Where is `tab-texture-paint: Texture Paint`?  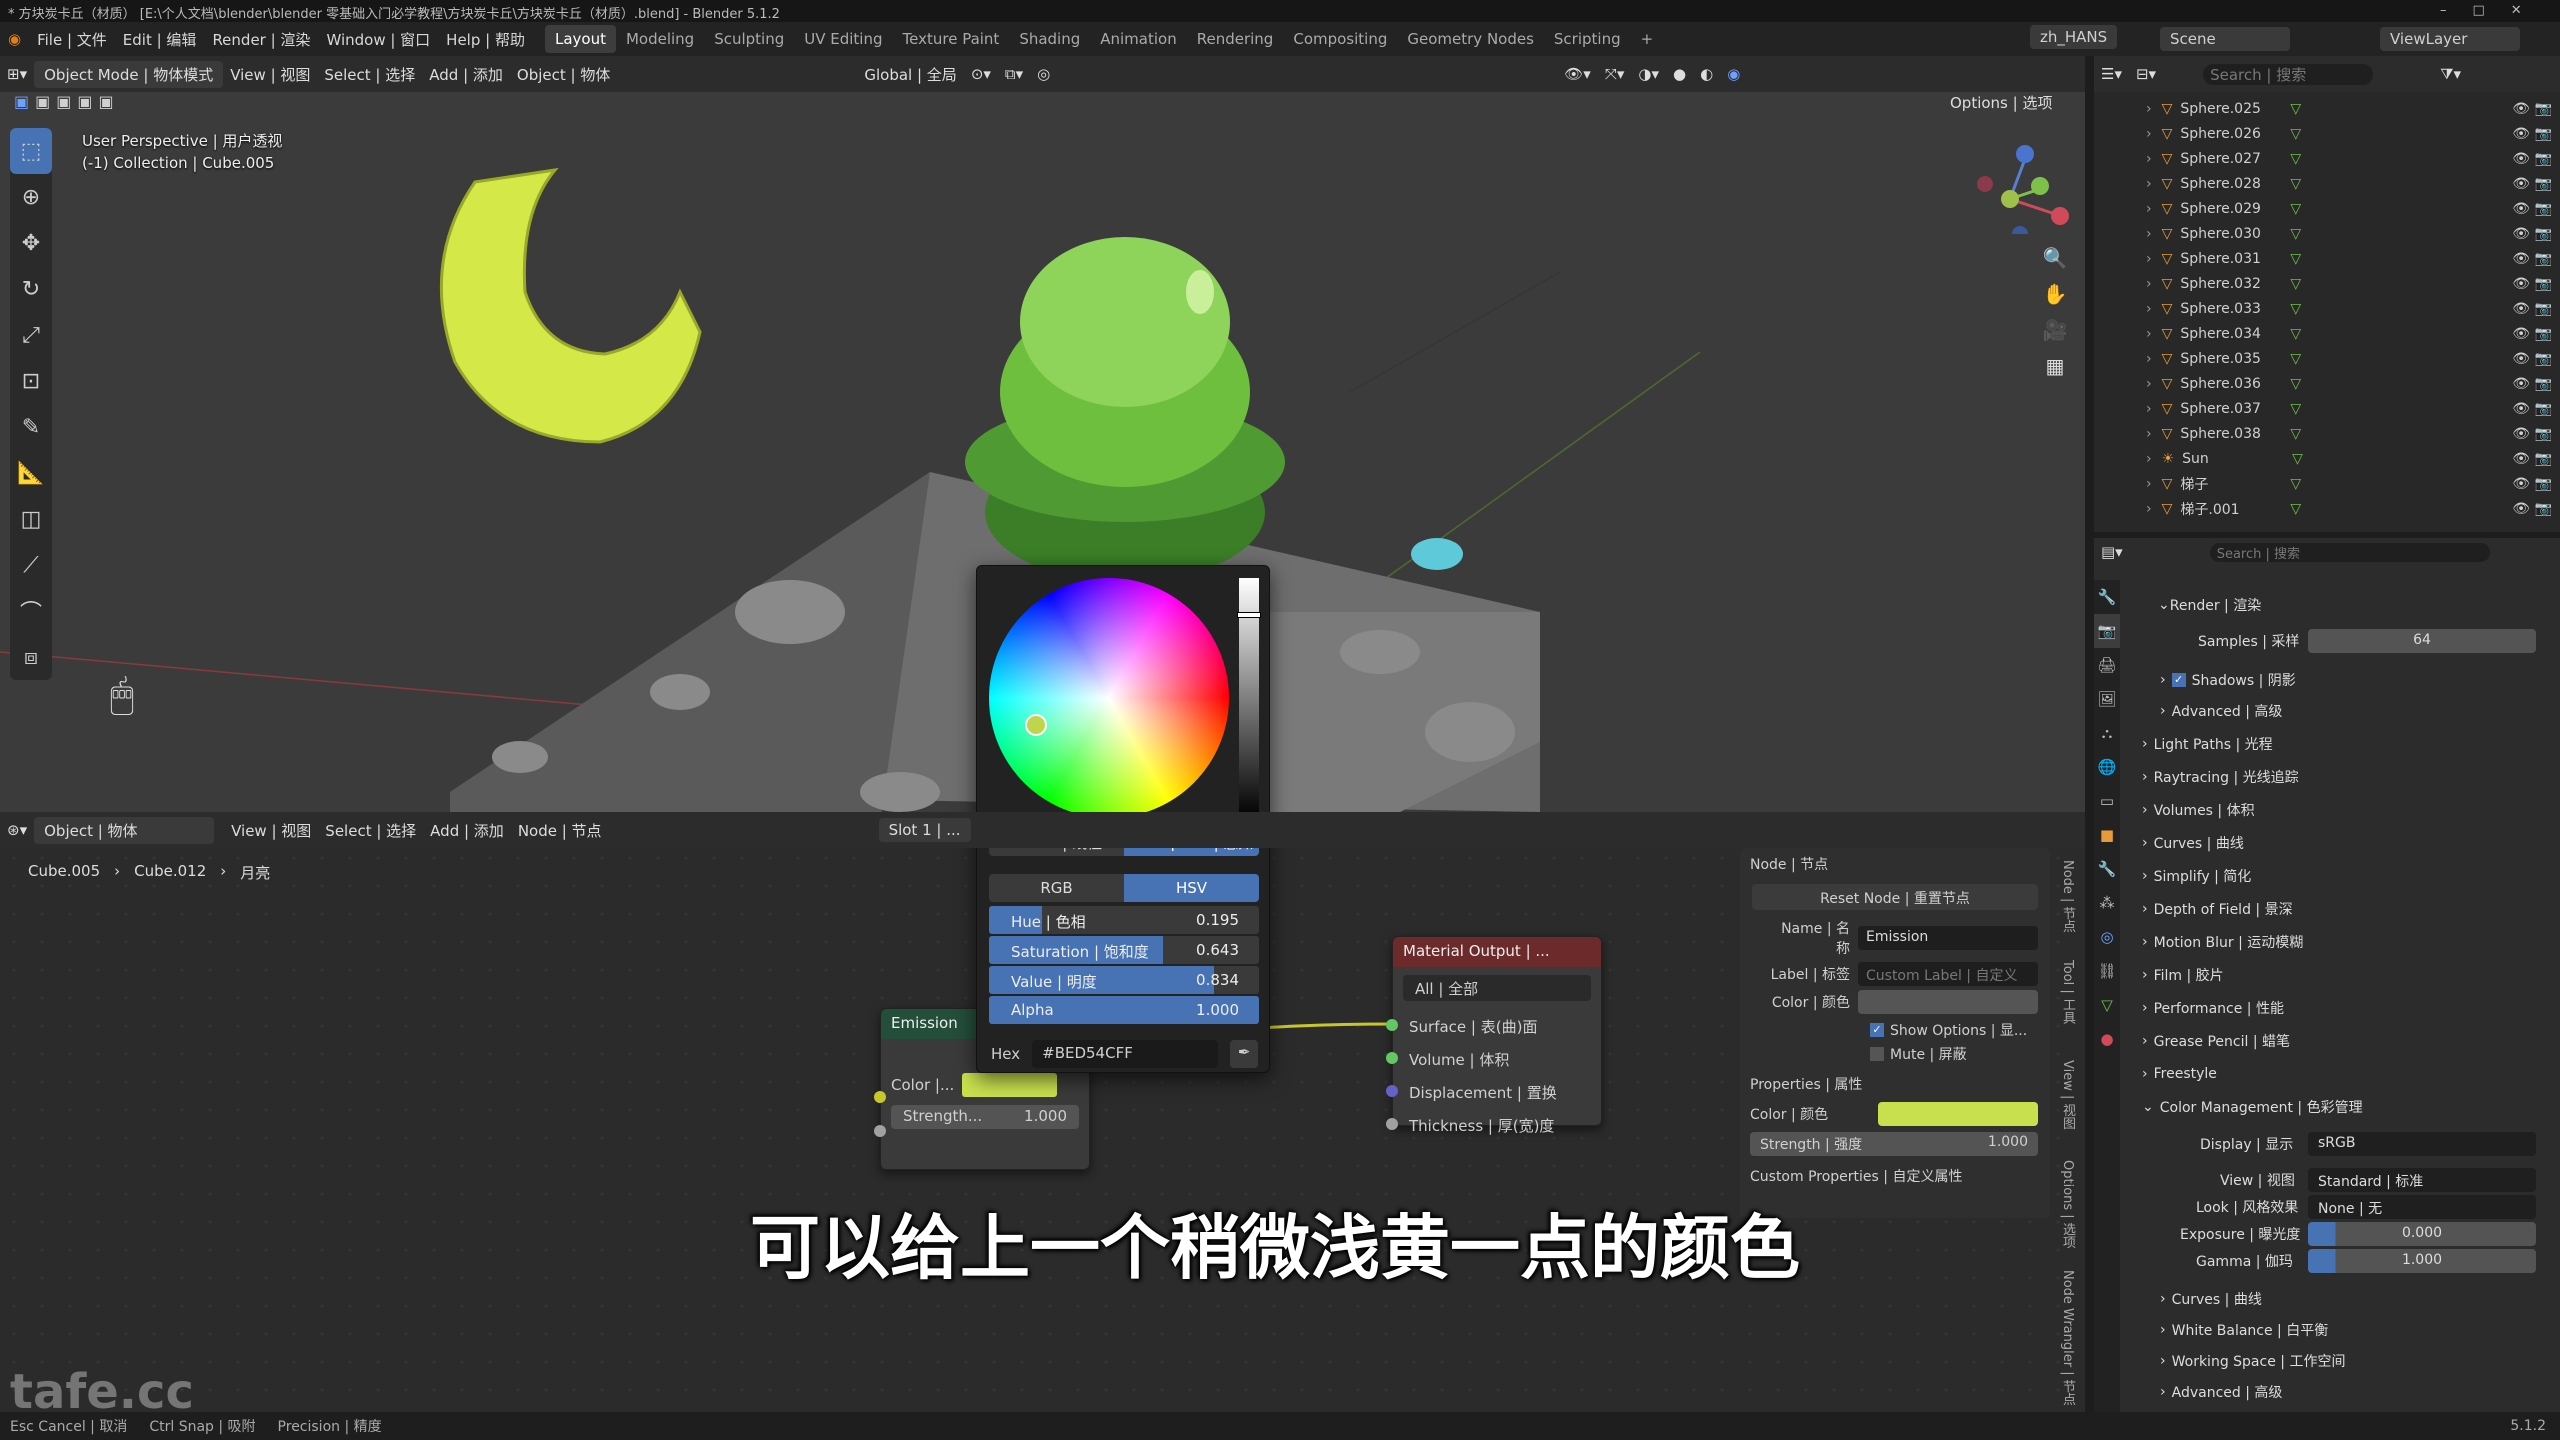 tab-texture-paint: Texture Paint is located at coordinates (951, 39).